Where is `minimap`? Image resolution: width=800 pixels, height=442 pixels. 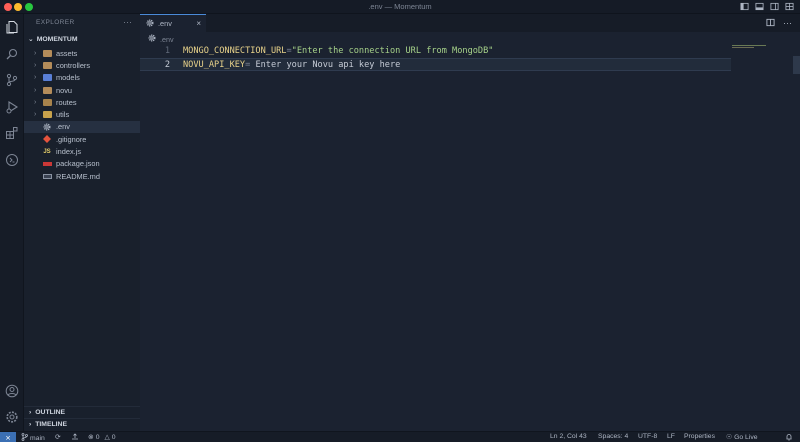 minimap is located at coordinates (750, 46).